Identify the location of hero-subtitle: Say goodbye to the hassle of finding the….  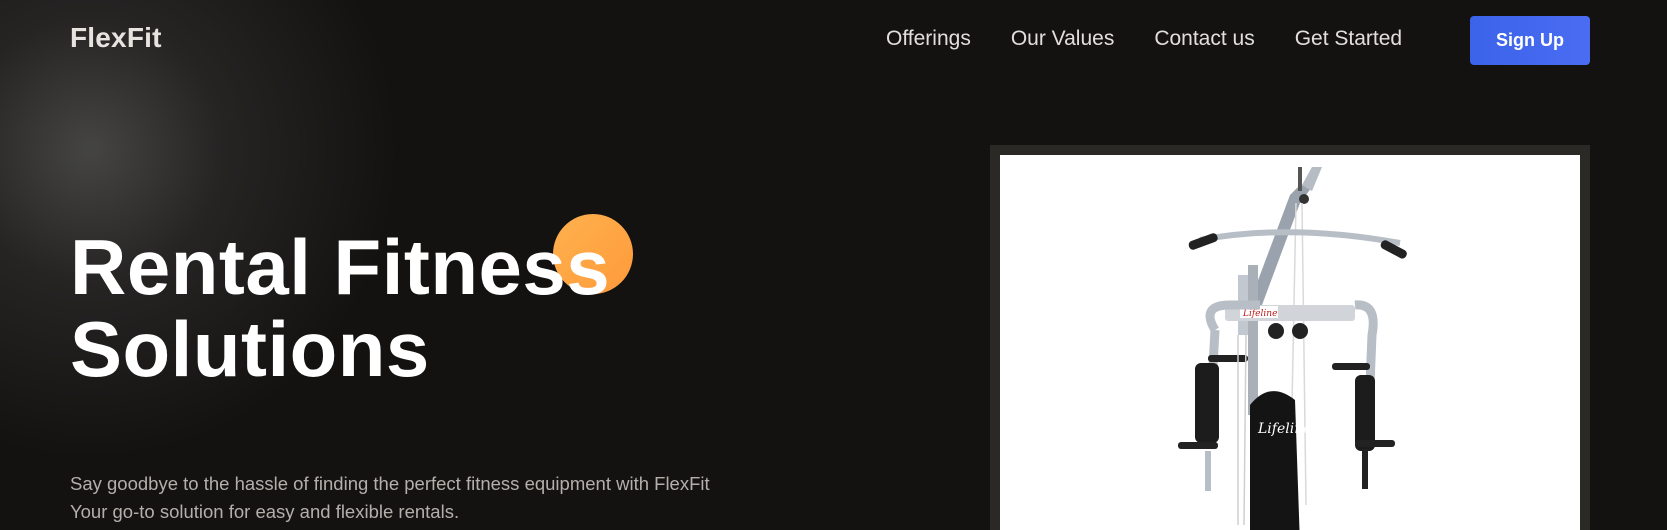
(450, 498).